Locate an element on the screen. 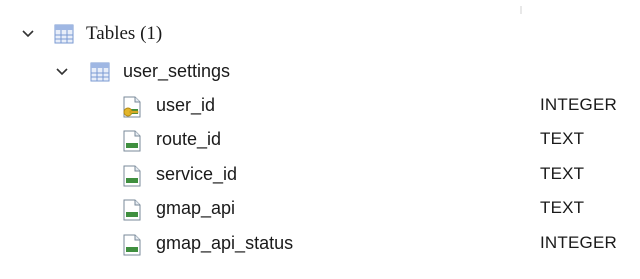 The width and height of the screenshot is (640, 279). field-name: gmap_api is located at coordinates (196, 208).